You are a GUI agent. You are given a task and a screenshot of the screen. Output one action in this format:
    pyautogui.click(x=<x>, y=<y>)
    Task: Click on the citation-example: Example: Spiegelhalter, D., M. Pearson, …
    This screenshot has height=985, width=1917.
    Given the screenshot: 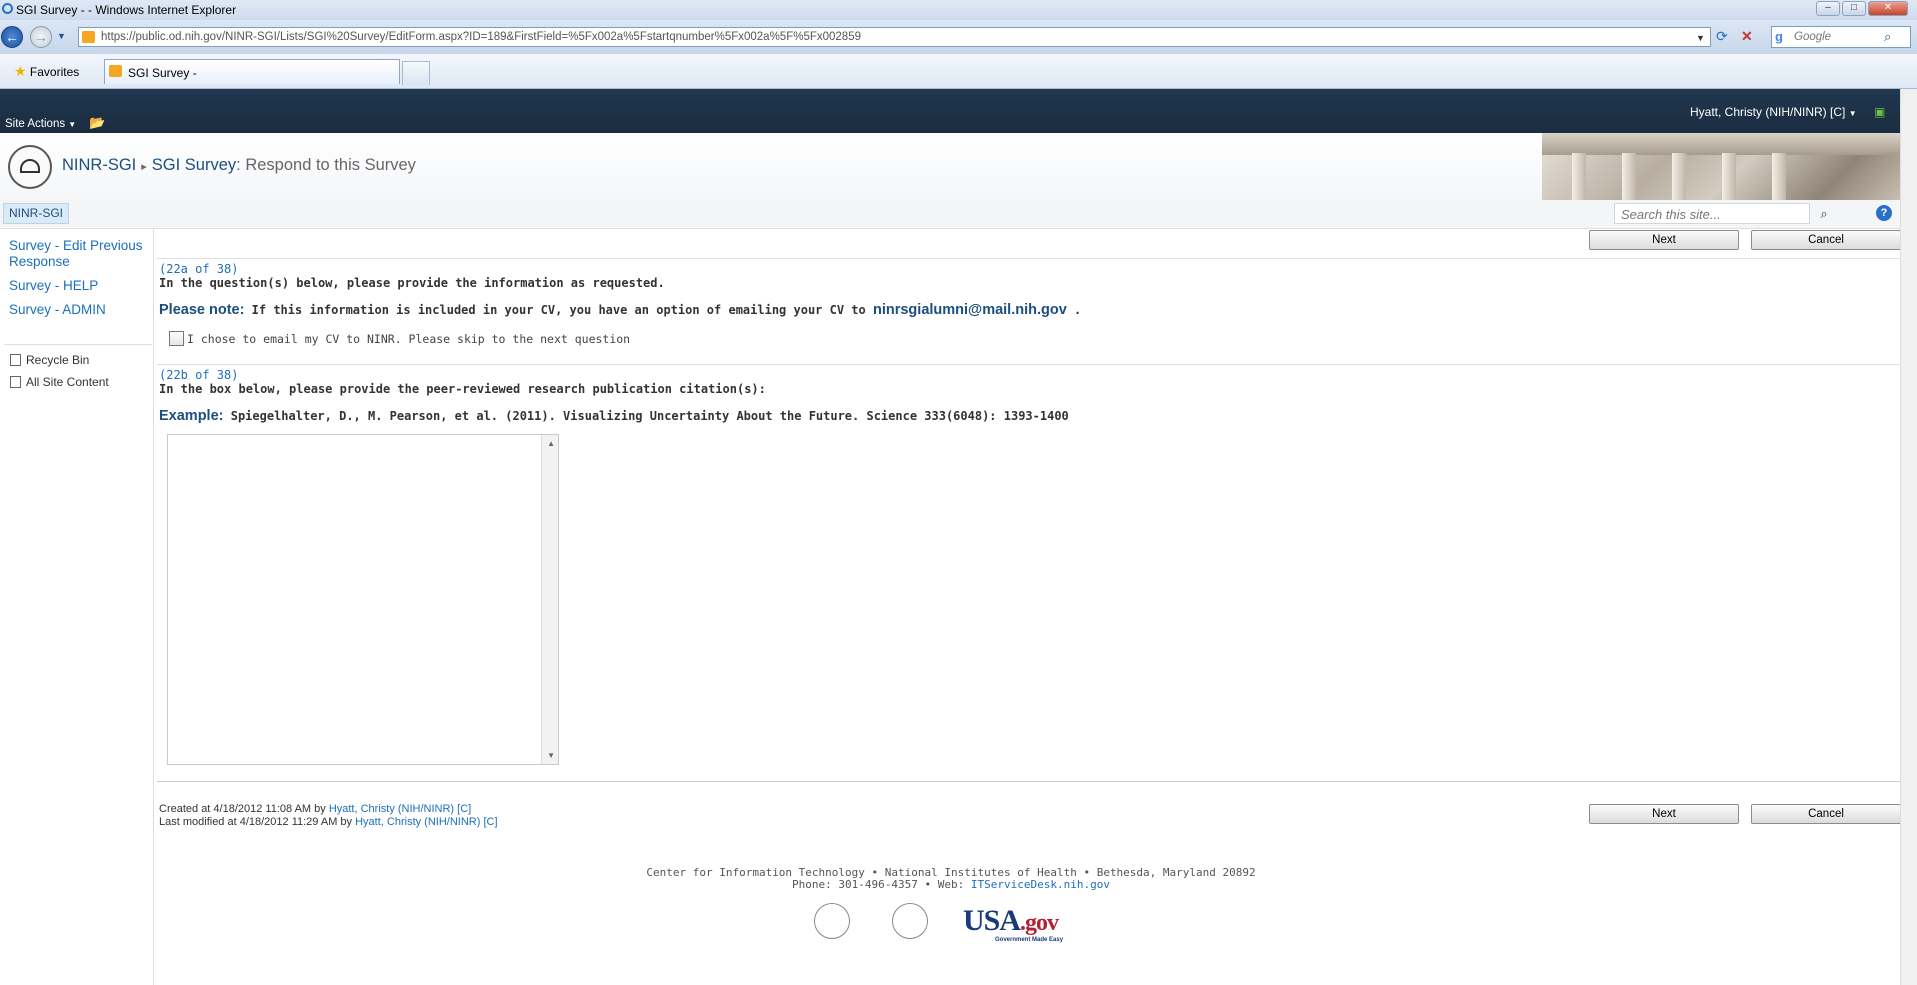 What is the action you would take?
    pyautogui.click(x=614, y=416)
    